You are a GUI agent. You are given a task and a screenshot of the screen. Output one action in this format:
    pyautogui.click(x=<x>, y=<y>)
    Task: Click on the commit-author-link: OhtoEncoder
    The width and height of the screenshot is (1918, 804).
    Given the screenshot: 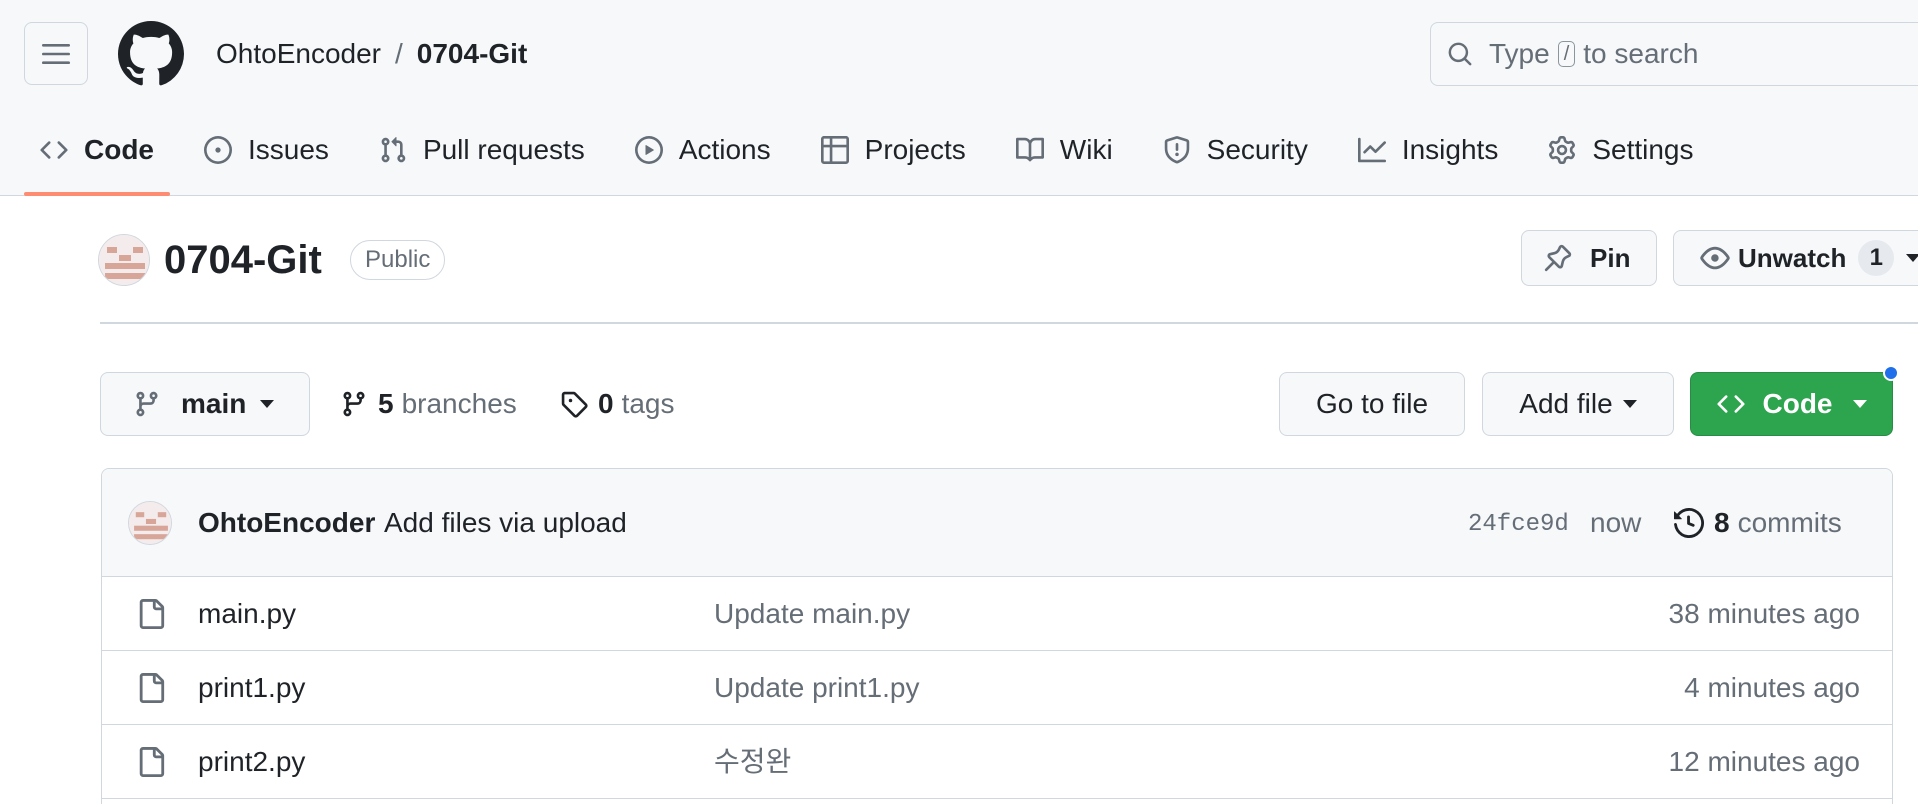 What is the action you would take?
    pyautogui.click(x=286, y=523)
    